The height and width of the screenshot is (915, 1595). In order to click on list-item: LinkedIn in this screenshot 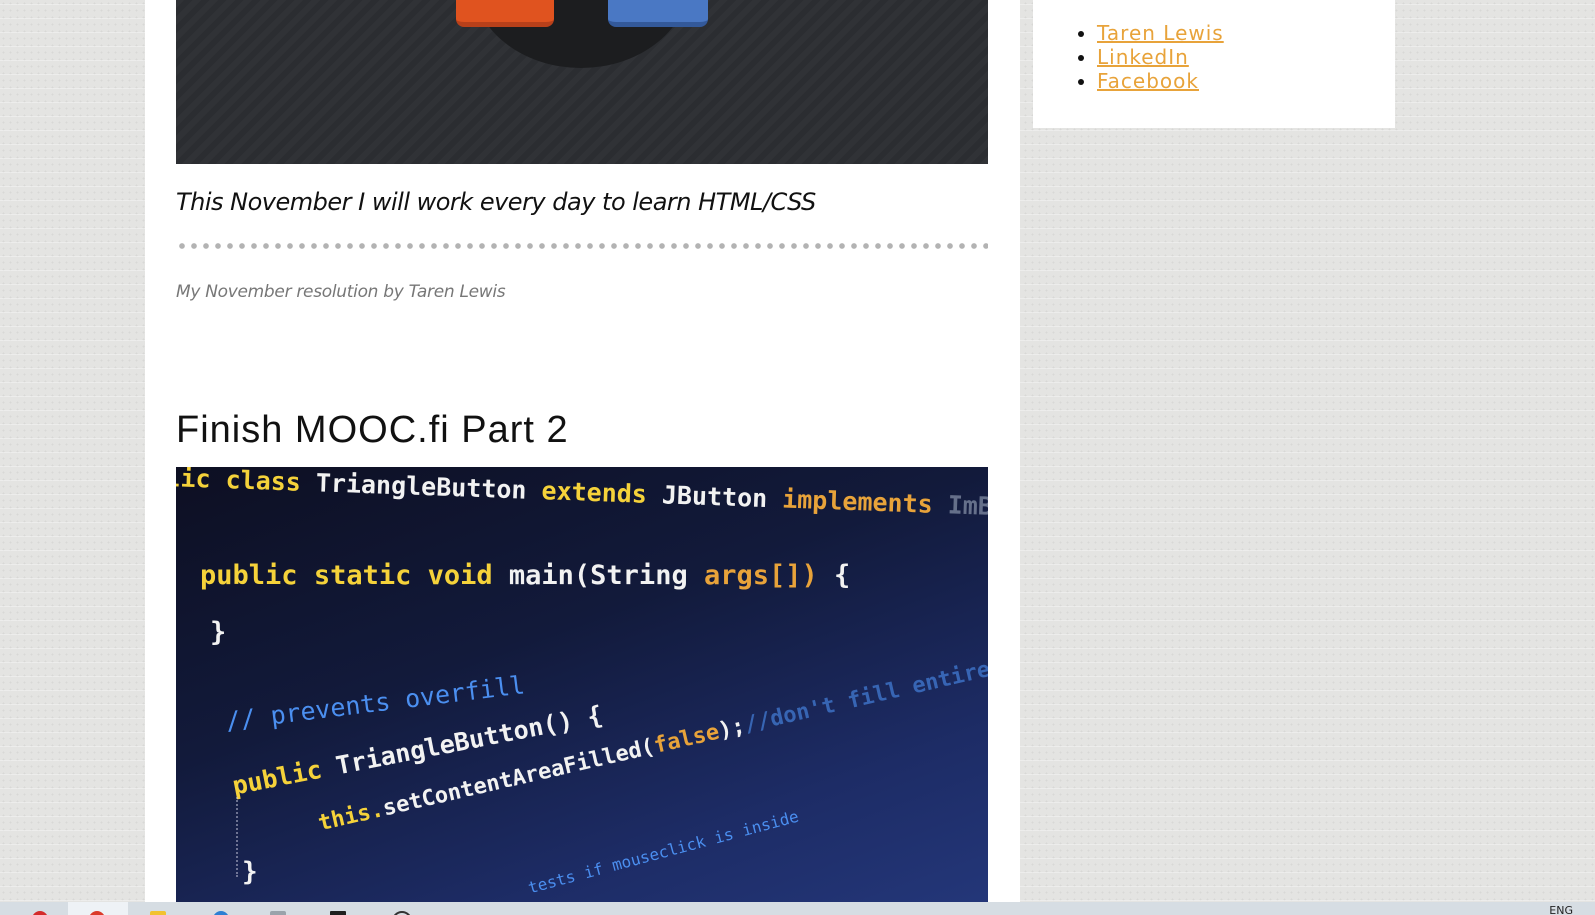, I will do `click(1160, 57)`.